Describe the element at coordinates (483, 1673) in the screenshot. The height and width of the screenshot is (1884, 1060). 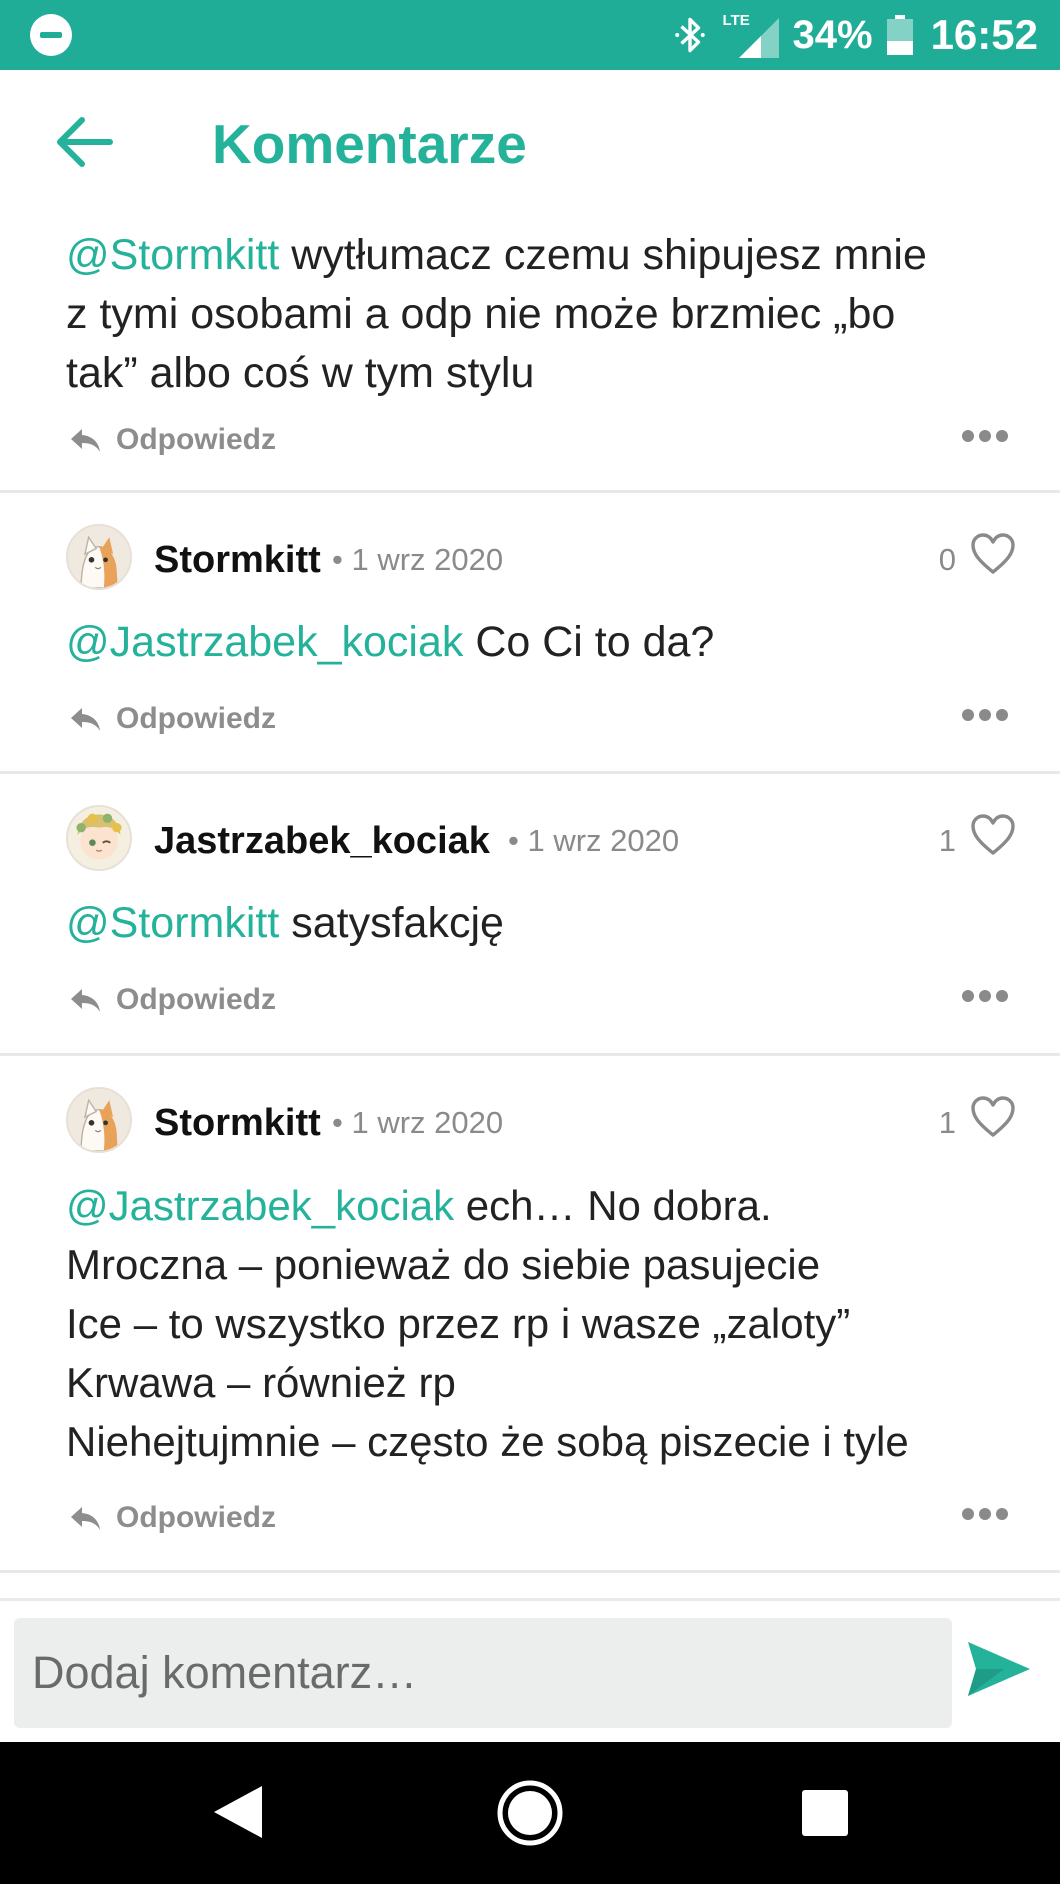
I see `comment-input` at that location.